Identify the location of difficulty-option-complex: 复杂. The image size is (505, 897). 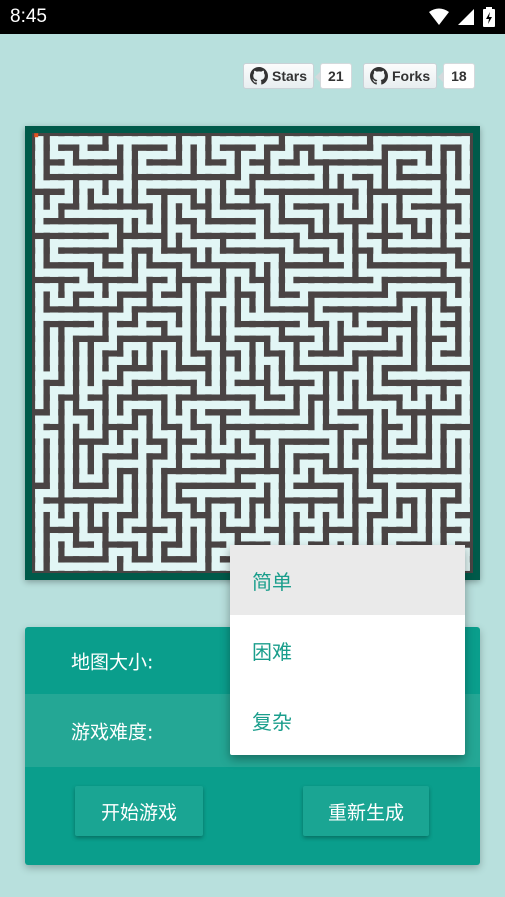
(347, 720).